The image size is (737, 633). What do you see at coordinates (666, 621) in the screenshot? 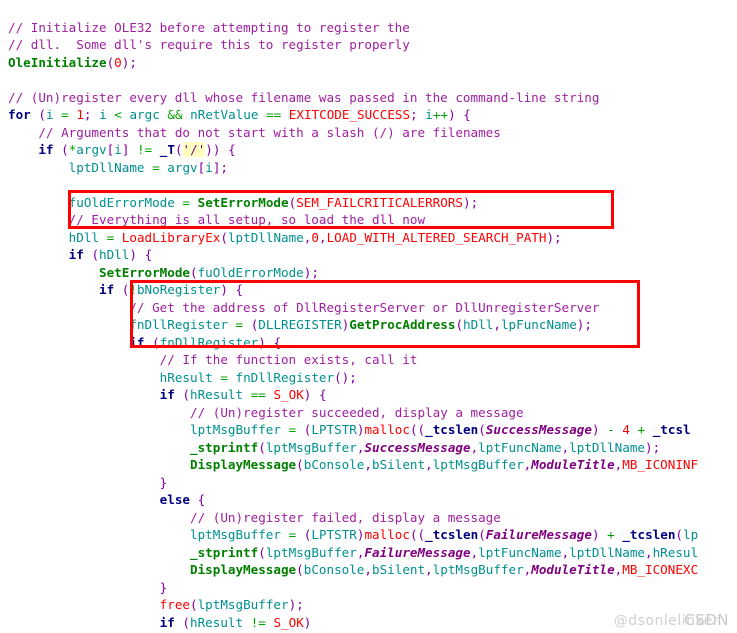
I see `watermark-secondary: @dsonlelinker` at bounding box center [666, 621].